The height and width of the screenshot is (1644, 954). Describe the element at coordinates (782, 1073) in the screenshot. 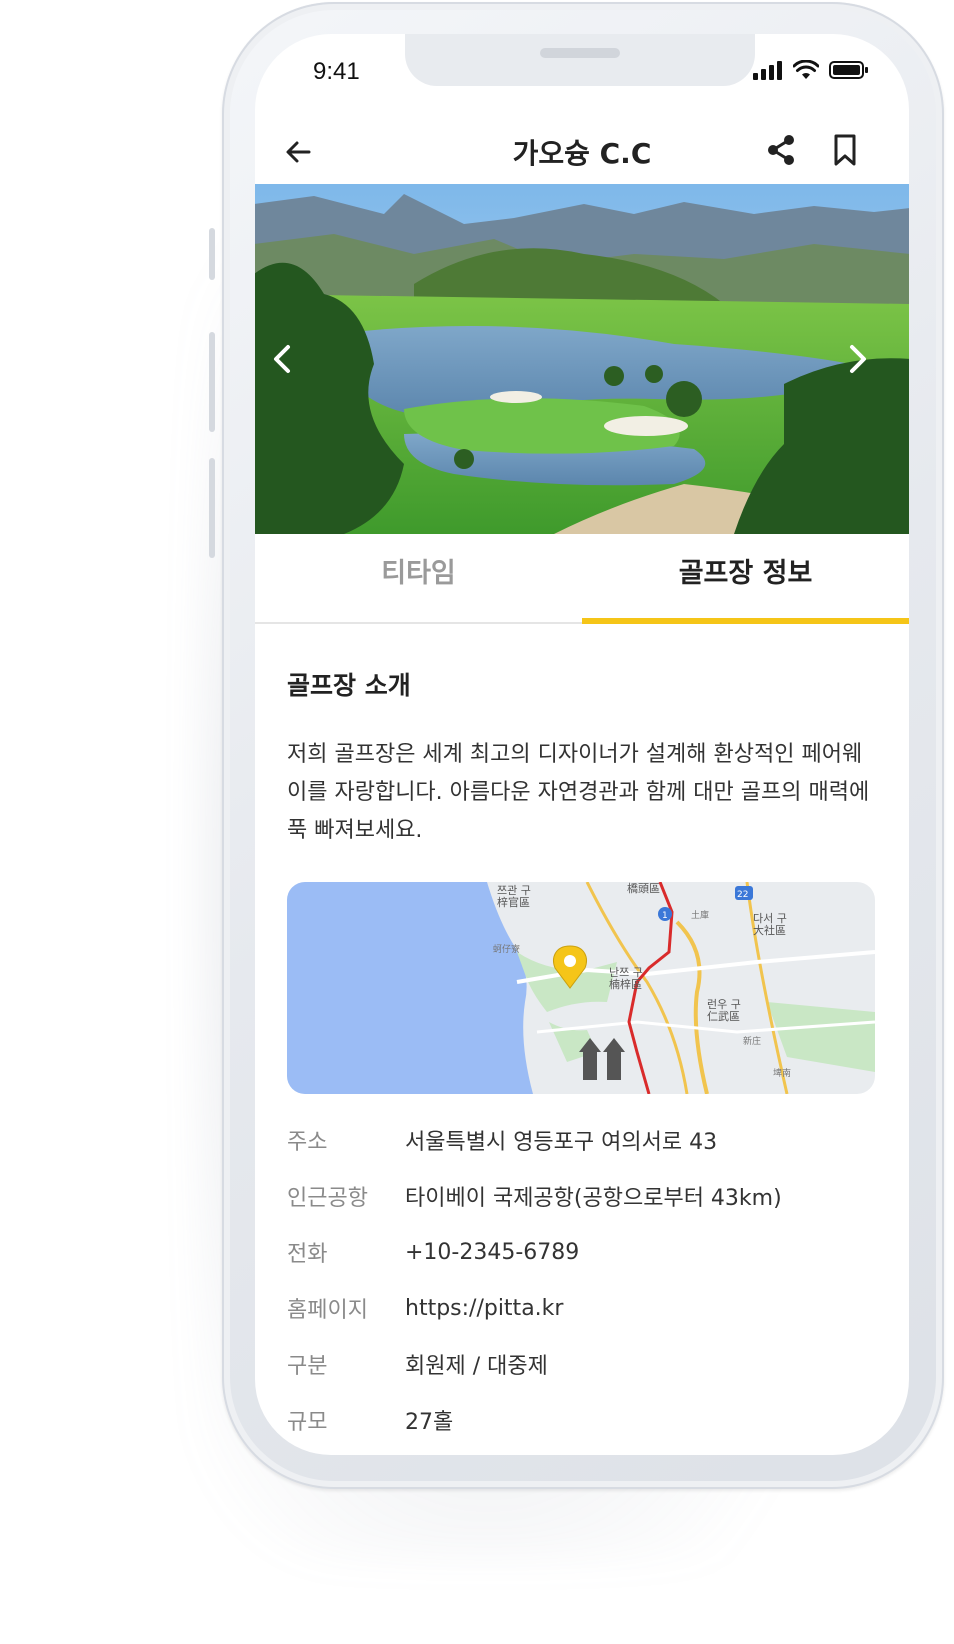

I see `map-label: 埤南` at that location.